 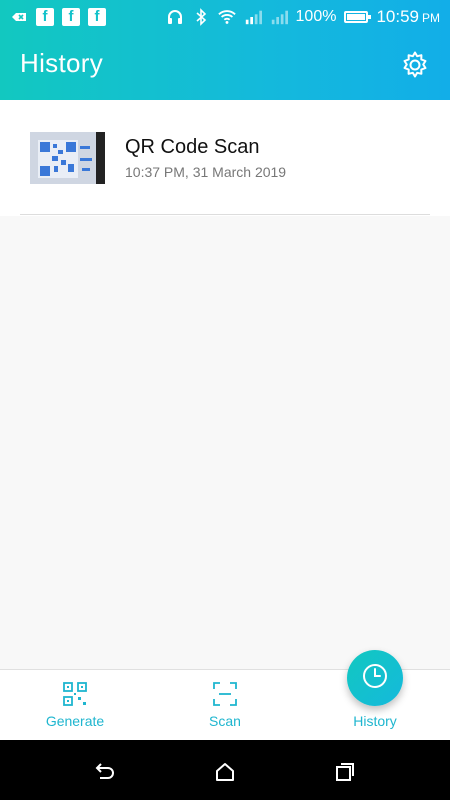 I want to click on system-navigation-bar, so click(x=225, y=770).